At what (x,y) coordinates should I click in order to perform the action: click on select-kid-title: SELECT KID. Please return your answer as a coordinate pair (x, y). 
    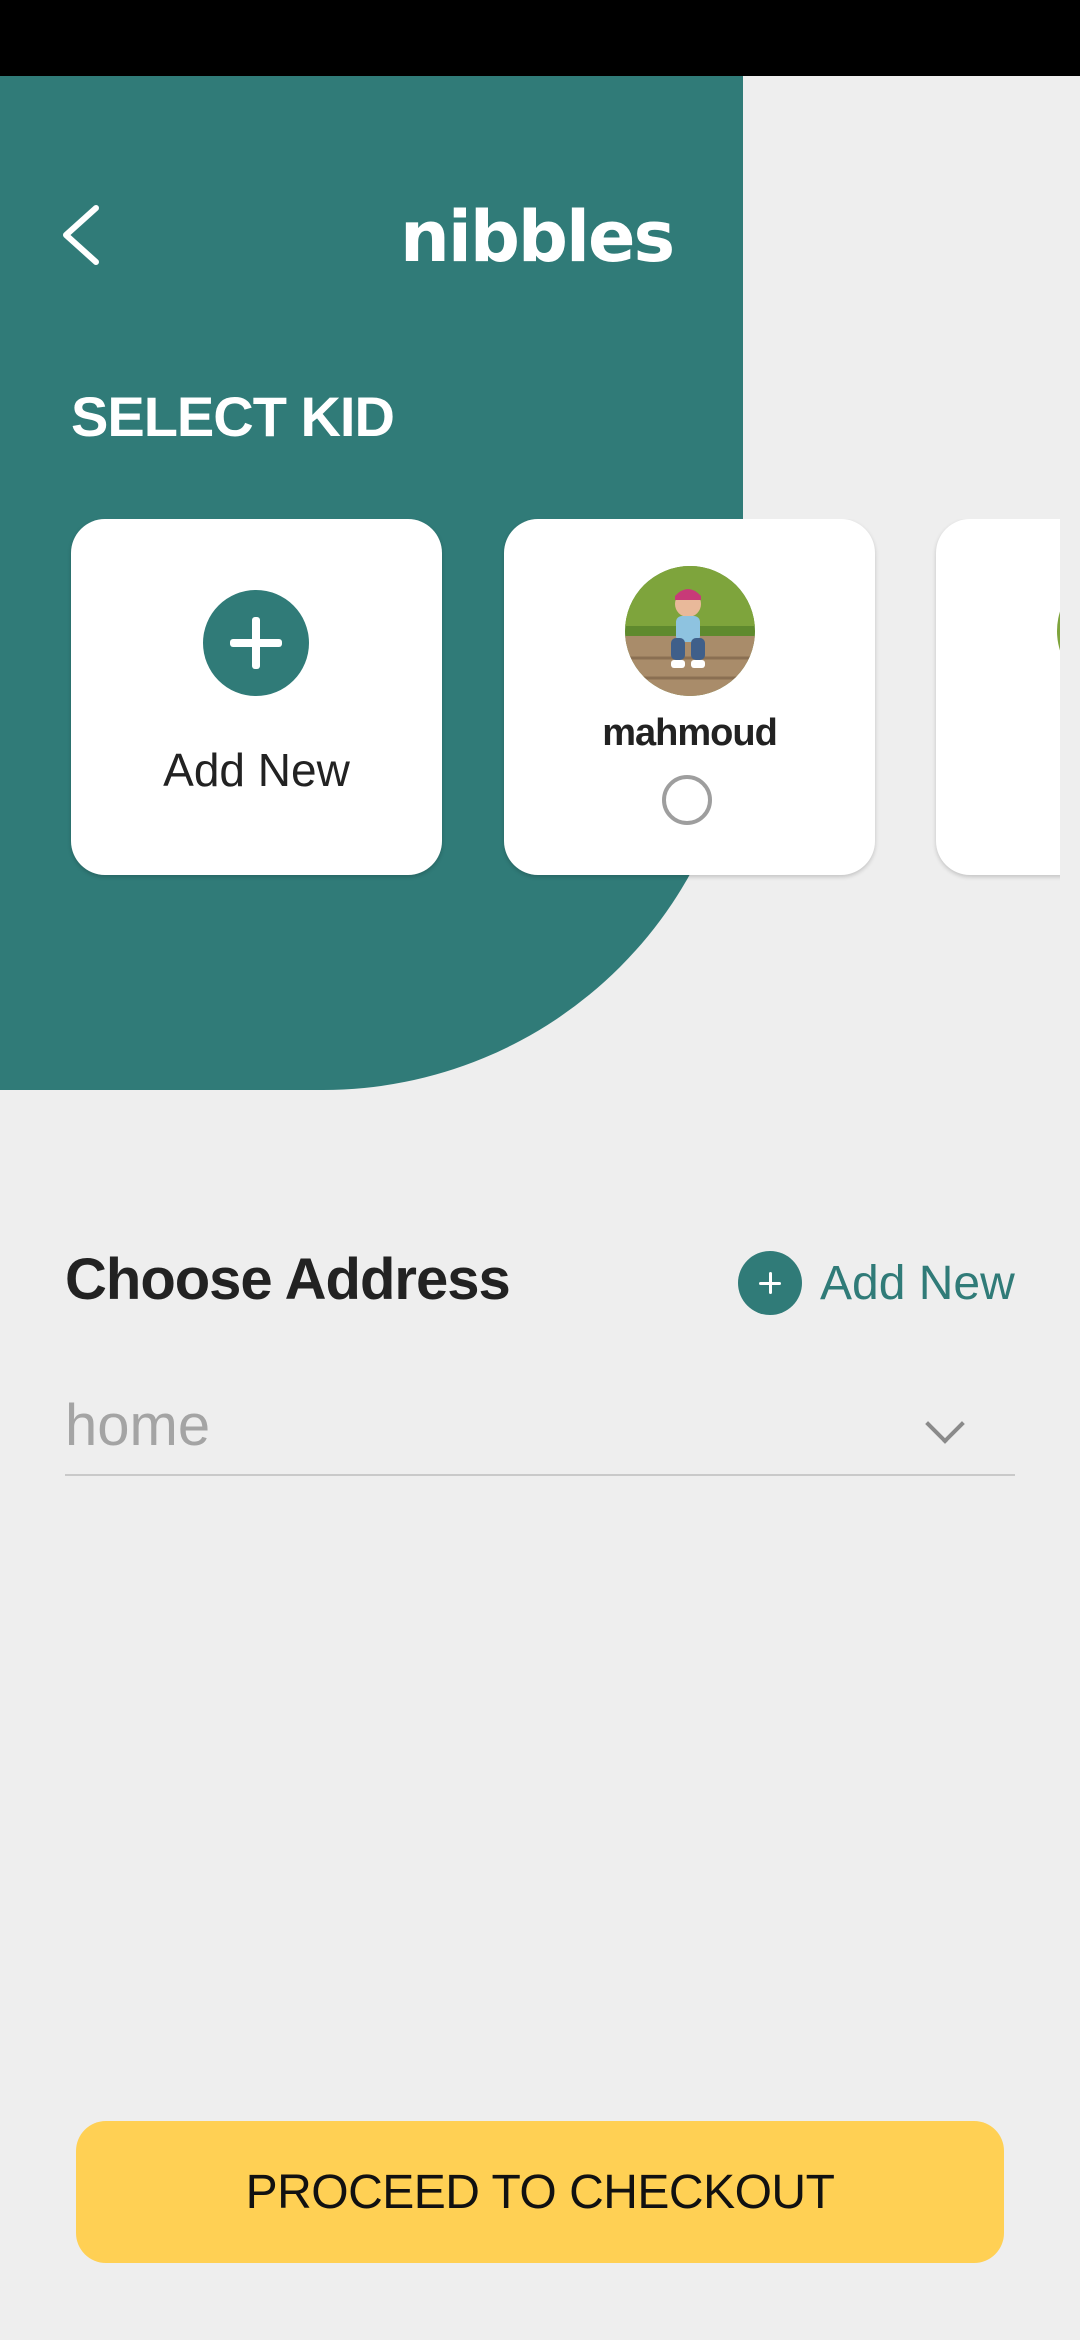
    Looking at the image, I should click on (233, 416).